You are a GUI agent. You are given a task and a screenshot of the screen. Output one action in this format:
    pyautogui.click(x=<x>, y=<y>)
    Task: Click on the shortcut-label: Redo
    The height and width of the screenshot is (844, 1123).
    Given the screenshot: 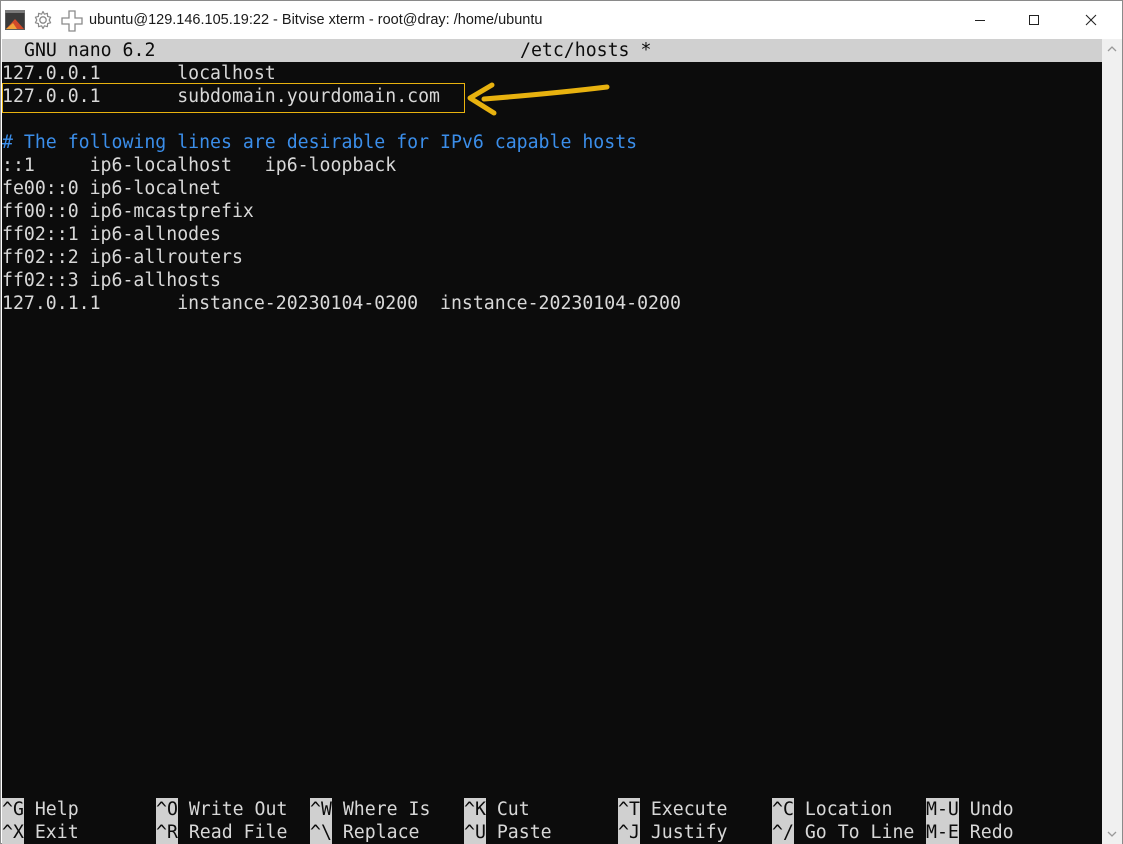 What is the action you would take?
    pyautogui.click(x=986, y=832)
    